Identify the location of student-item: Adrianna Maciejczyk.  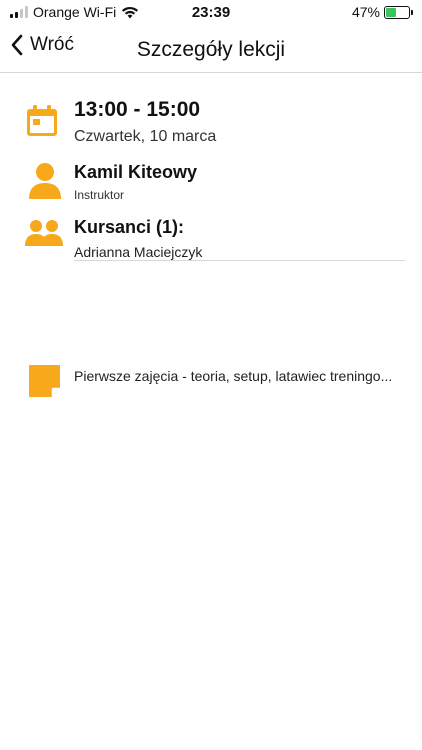
(138, 252).